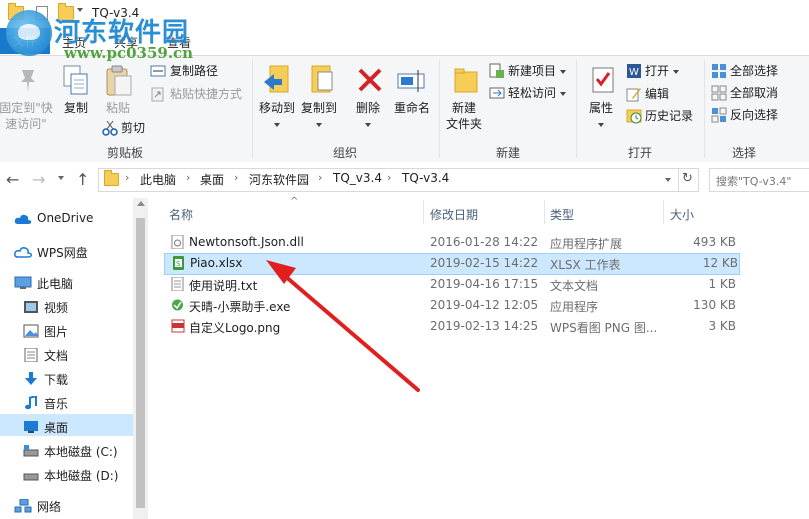 The width and height of the screenshot is (809, 519). I want to click on annotation-arrow, so click(343, 326).